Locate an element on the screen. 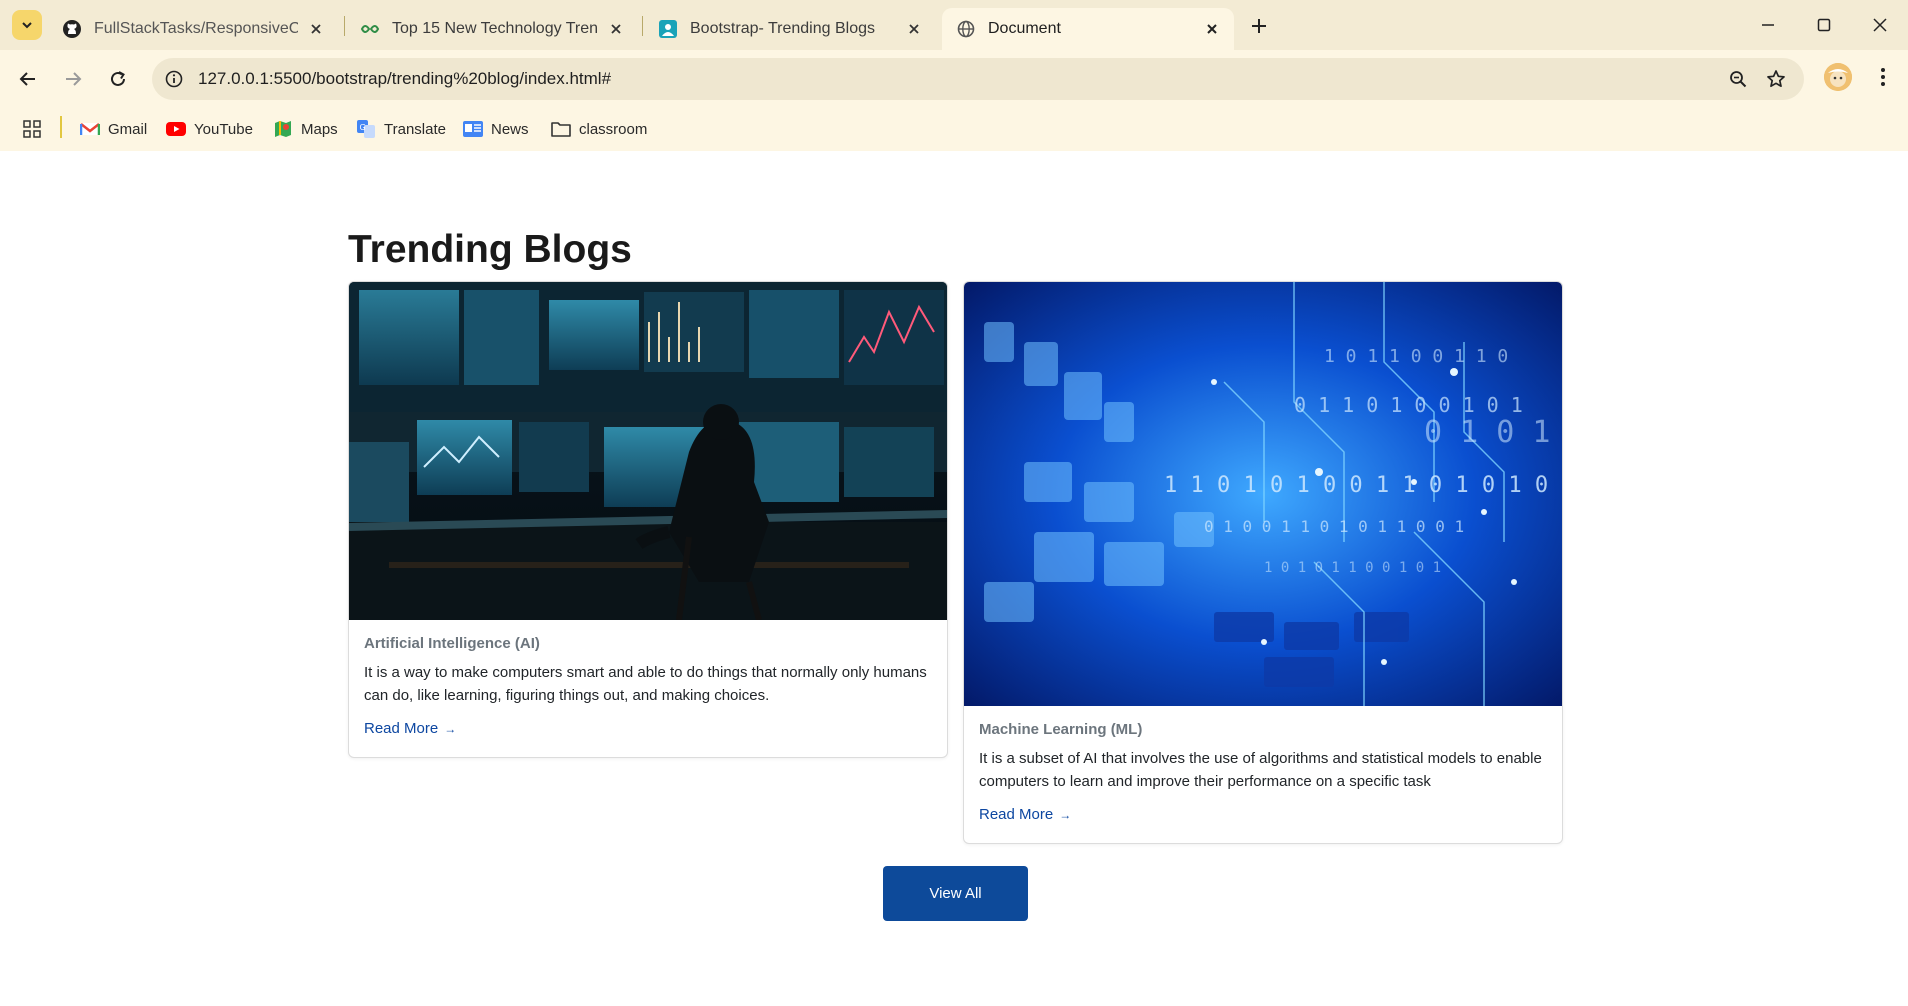  view-all-button: View All is located at coordinates (955, 893).